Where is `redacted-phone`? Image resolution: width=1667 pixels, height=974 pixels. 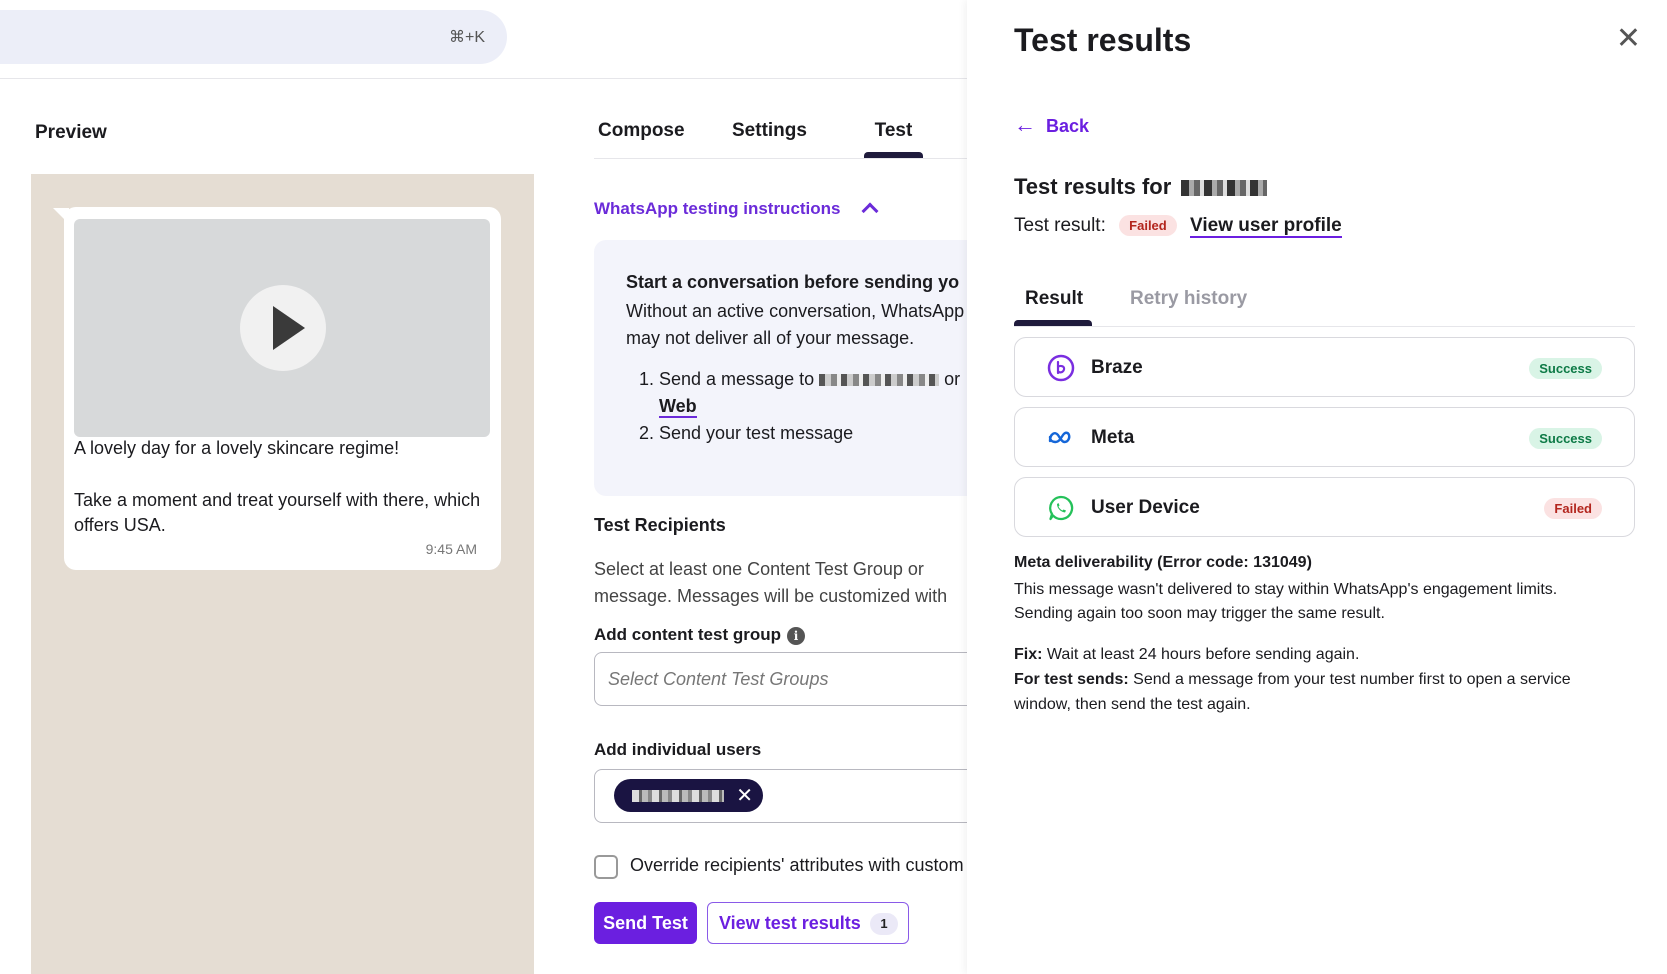 redacted-phone is located at coordinates (879, 380).